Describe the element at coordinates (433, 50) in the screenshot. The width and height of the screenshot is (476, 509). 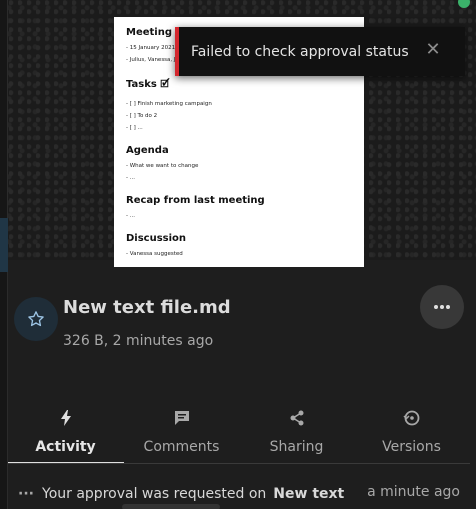
I see `close-icon: ✕` at that location.